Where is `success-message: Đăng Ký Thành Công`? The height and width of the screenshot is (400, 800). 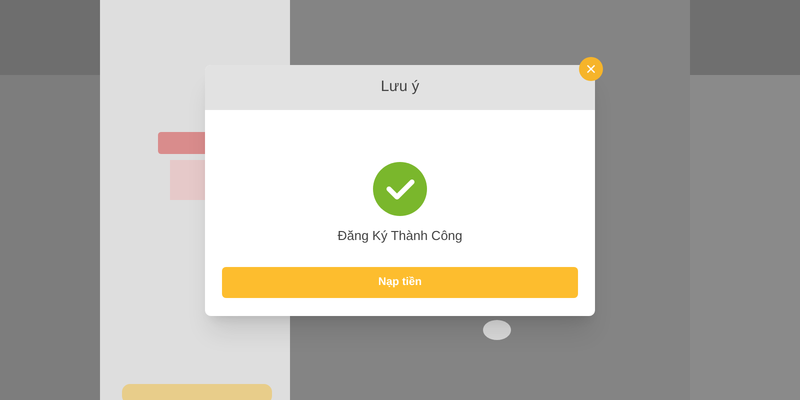 success-message: Đăng Ký Thành Công is located at coordinates (400, 236).